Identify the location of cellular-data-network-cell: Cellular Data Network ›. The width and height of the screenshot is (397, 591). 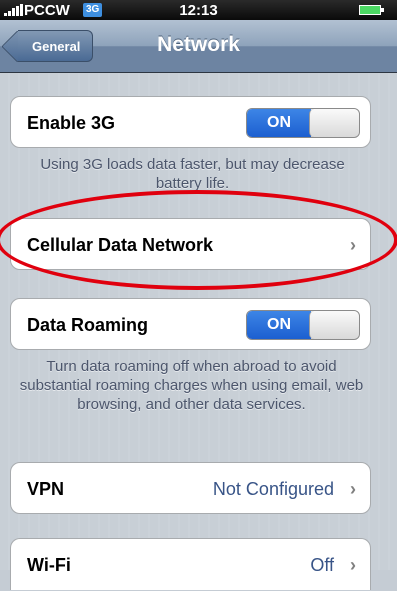
(190, 244).